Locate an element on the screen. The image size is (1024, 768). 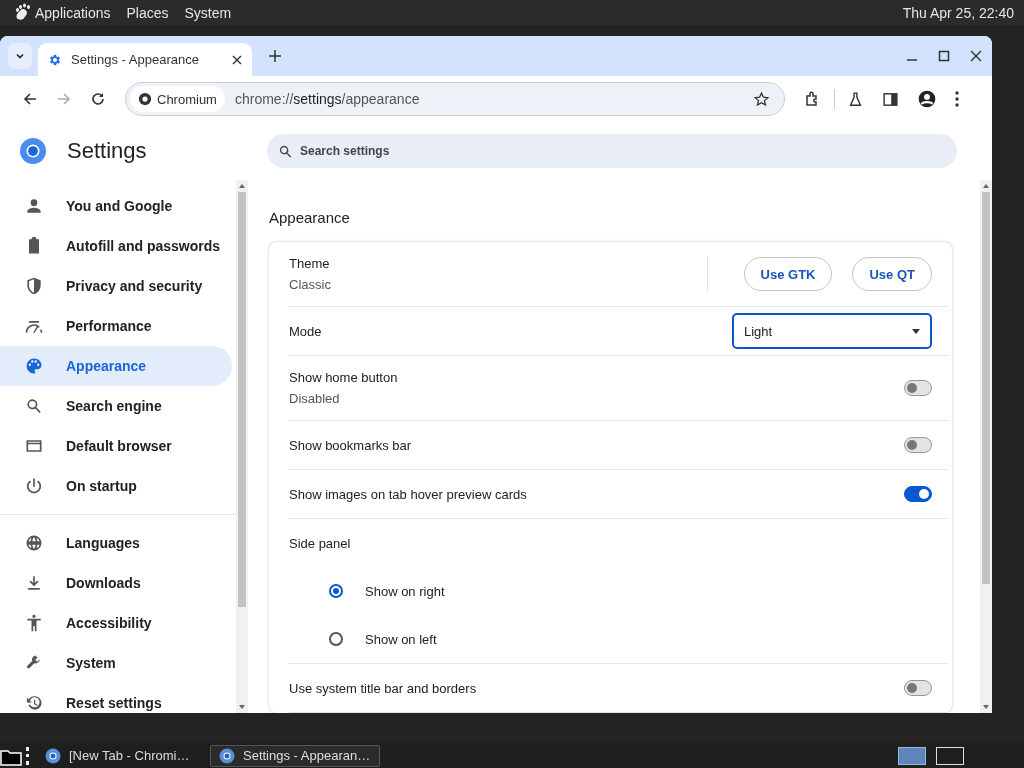
accessibility-icon is located at coordinates (34, 623).